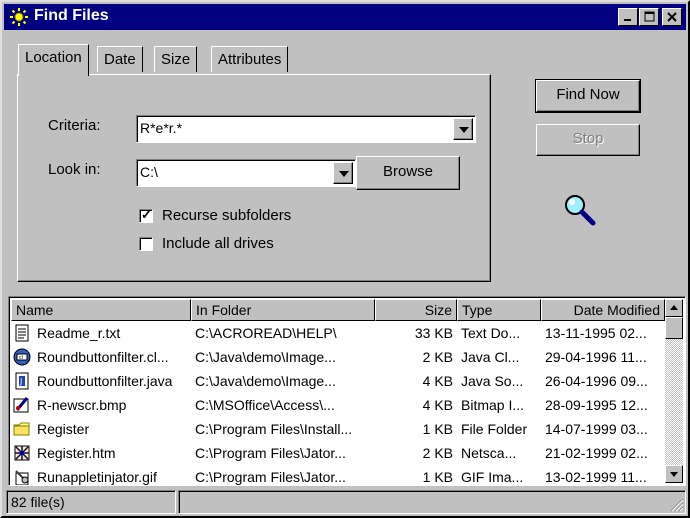  What do you see at coordinates (408, 173) in the screenshot?
I see `browse-button: Browse` at bounding box center [408, 173].